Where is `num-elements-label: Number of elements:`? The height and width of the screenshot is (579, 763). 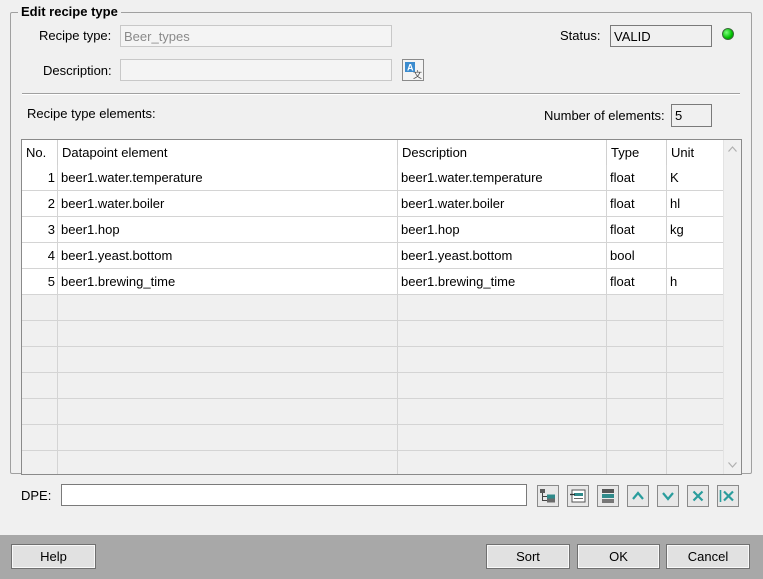 num-elements-label: Number of elements: is located at coordinates (604, 115).